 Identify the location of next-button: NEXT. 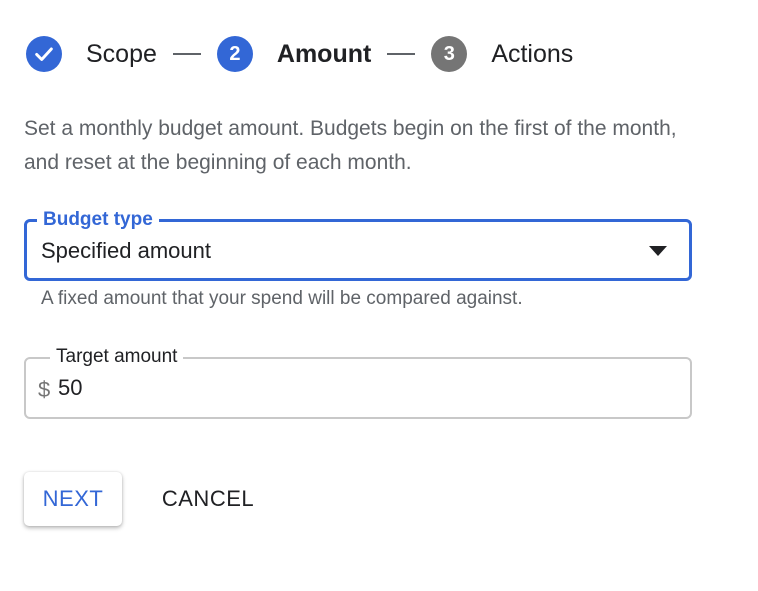
(73, 499).